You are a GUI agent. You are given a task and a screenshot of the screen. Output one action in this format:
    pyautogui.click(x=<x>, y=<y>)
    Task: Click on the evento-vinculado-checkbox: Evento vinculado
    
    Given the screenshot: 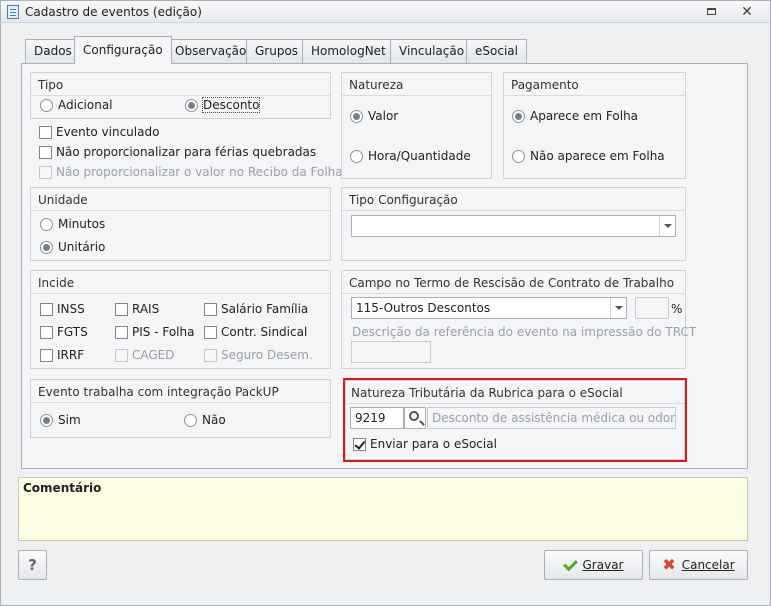 What is the action you would take?
    pyautogui.click(x=99, y=132)
    